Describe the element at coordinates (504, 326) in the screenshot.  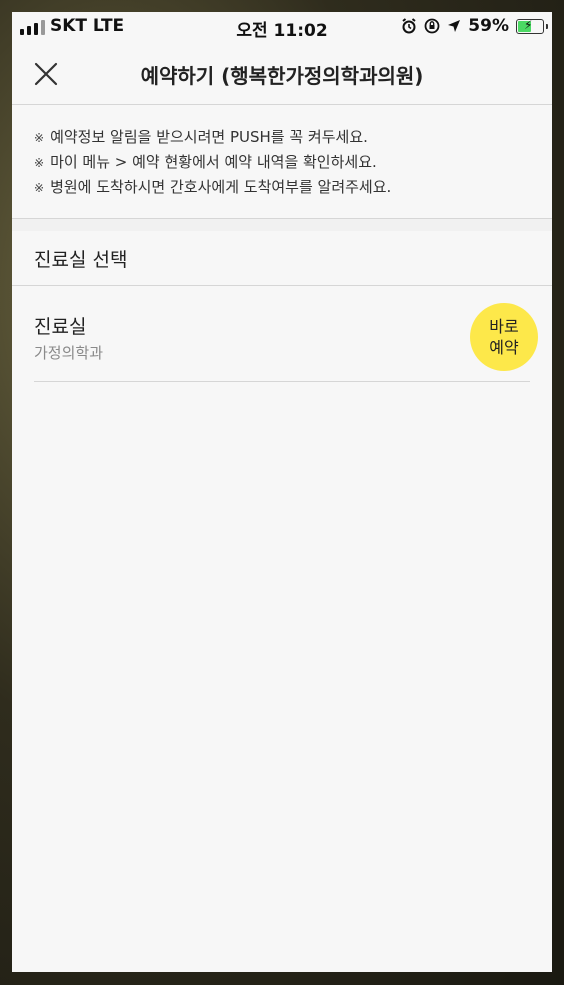
I see `reserve-button-line1: 바로` at that location.